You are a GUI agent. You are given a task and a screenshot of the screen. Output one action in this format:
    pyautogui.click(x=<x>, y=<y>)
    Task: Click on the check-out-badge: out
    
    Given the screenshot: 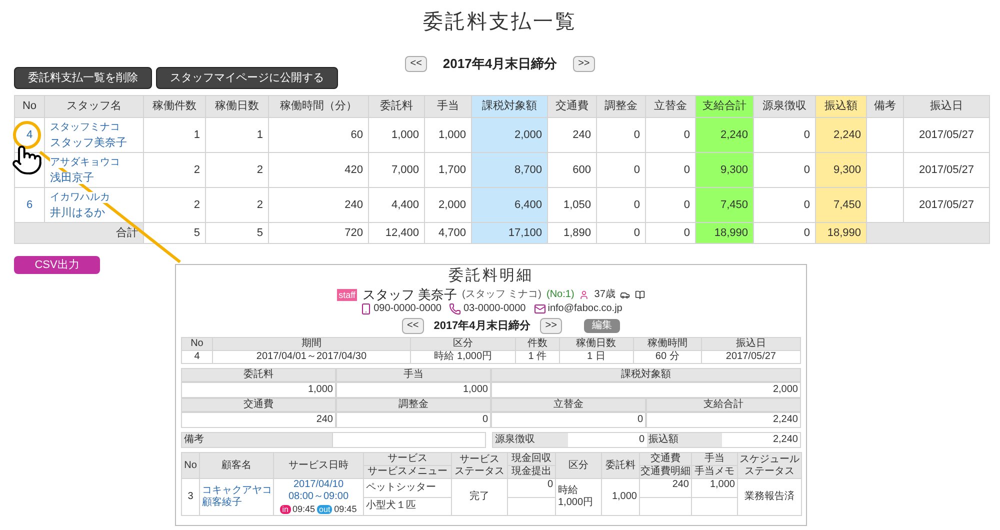 What is the action you would take?
    pyautogui.click(x=324, y=509)
    